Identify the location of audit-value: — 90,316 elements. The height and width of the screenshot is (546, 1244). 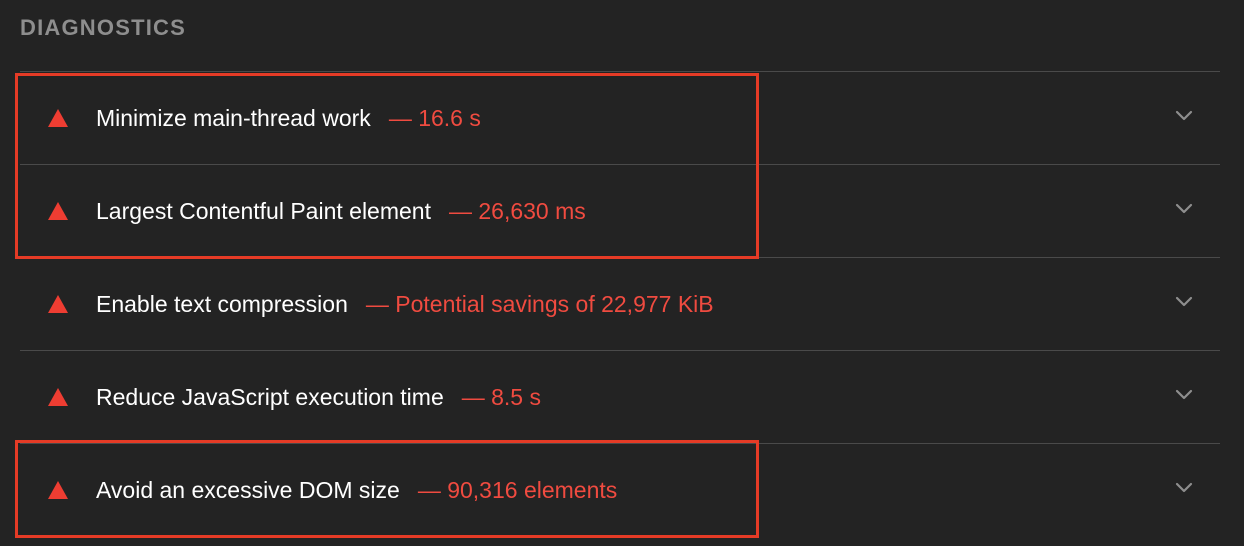
(517, 489).